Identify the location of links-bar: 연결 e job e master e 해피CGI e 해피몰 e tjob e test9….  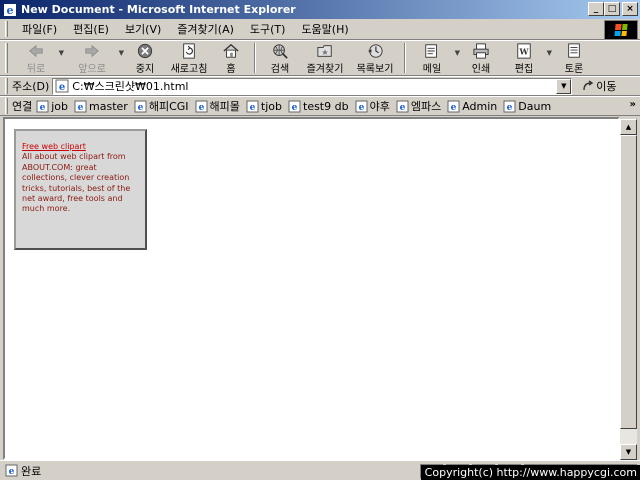
(320, 106).